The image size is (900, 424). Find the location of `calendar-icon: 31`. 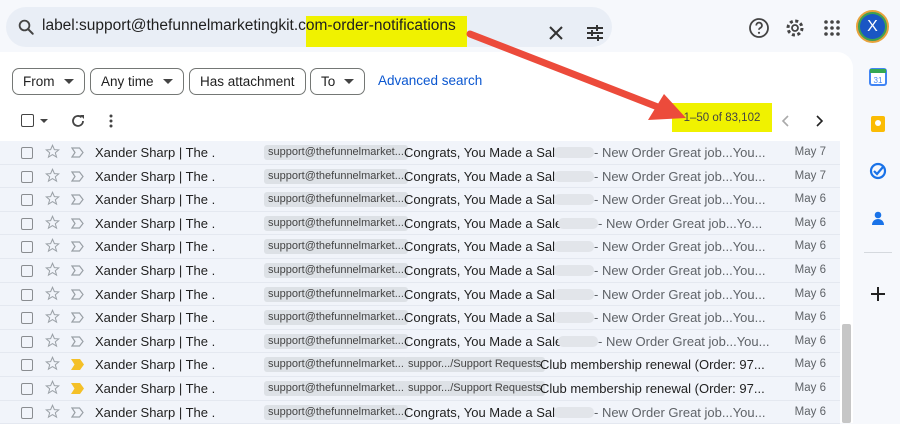

calendar-icon: 31 is located at coordinates (878, 77).